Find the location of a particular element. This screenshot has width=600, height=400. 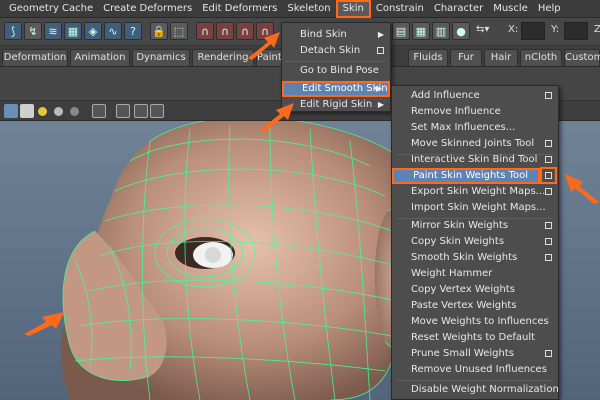

menu-item-mirror-skin-weights: Mirror Skin Weights is located at coordinates (475, 226).